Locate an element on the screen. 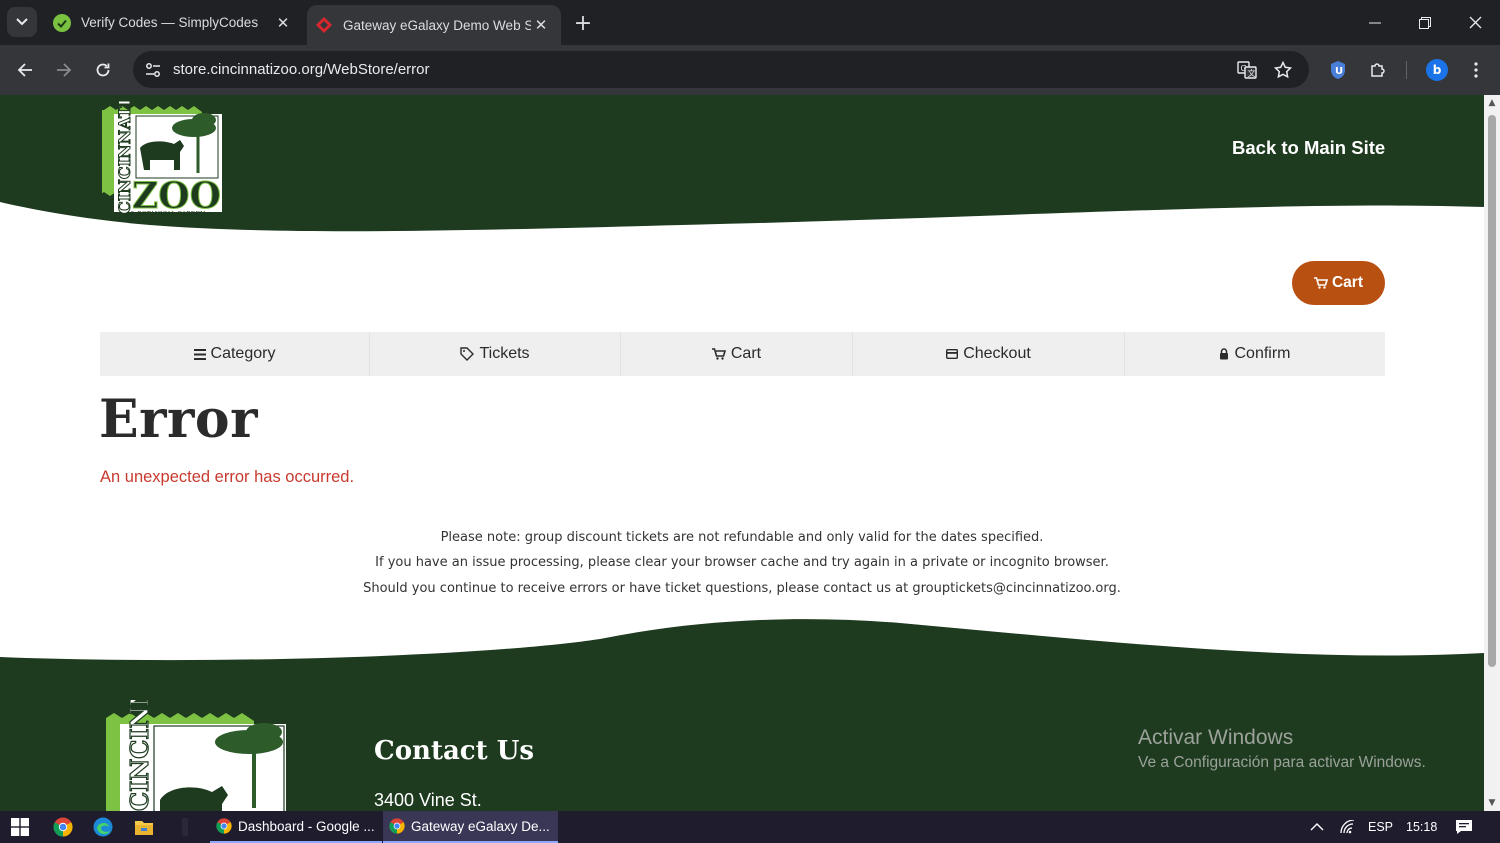 The height and width of the screenshot is (843, 1500). taskbar-edge-button is located at coordinates (103, 827).